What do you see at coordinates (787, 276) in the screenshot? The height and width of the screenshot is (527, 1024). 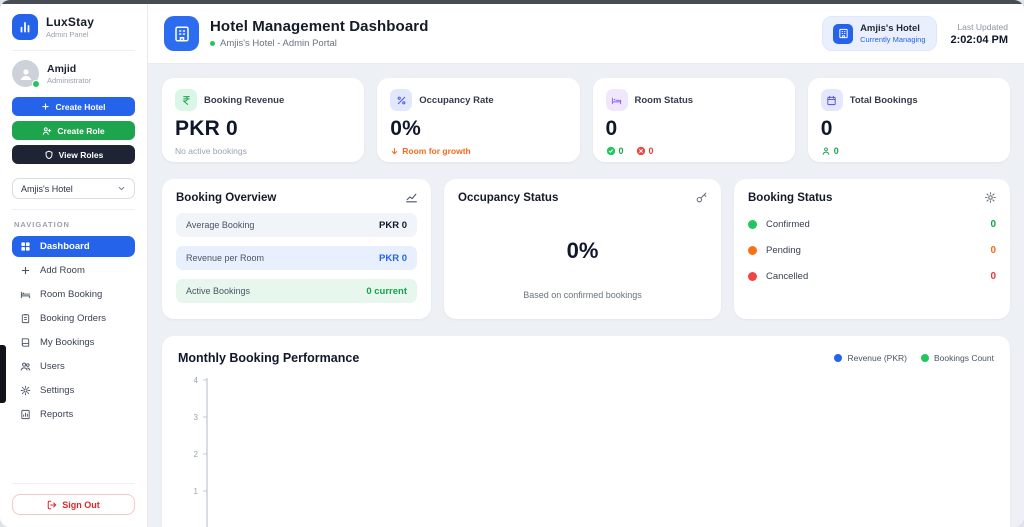 I see `status-label: Cancelled` at bounding box center [787, 276].